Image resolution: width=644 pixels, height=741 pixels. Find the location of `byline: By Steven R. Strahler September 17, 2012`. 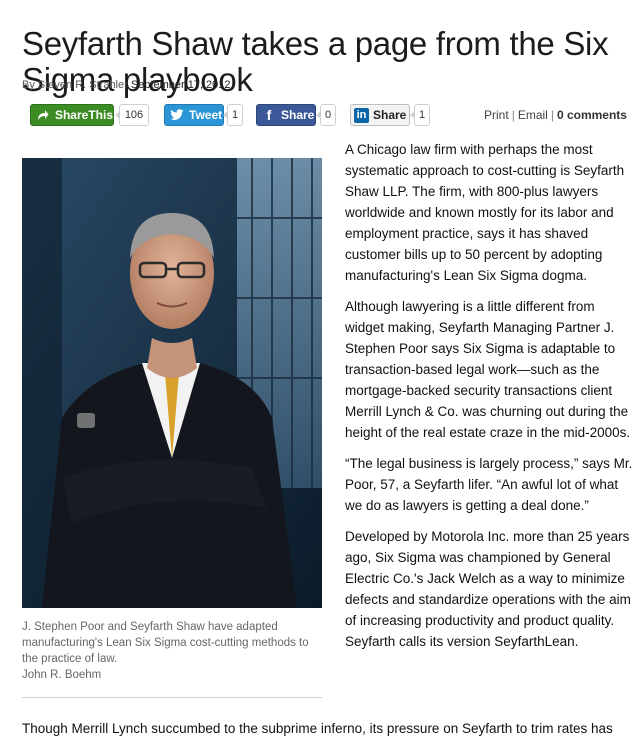

byline: By Steven R. Strahler September 17, 2012 is located at coordinates (126, 85).